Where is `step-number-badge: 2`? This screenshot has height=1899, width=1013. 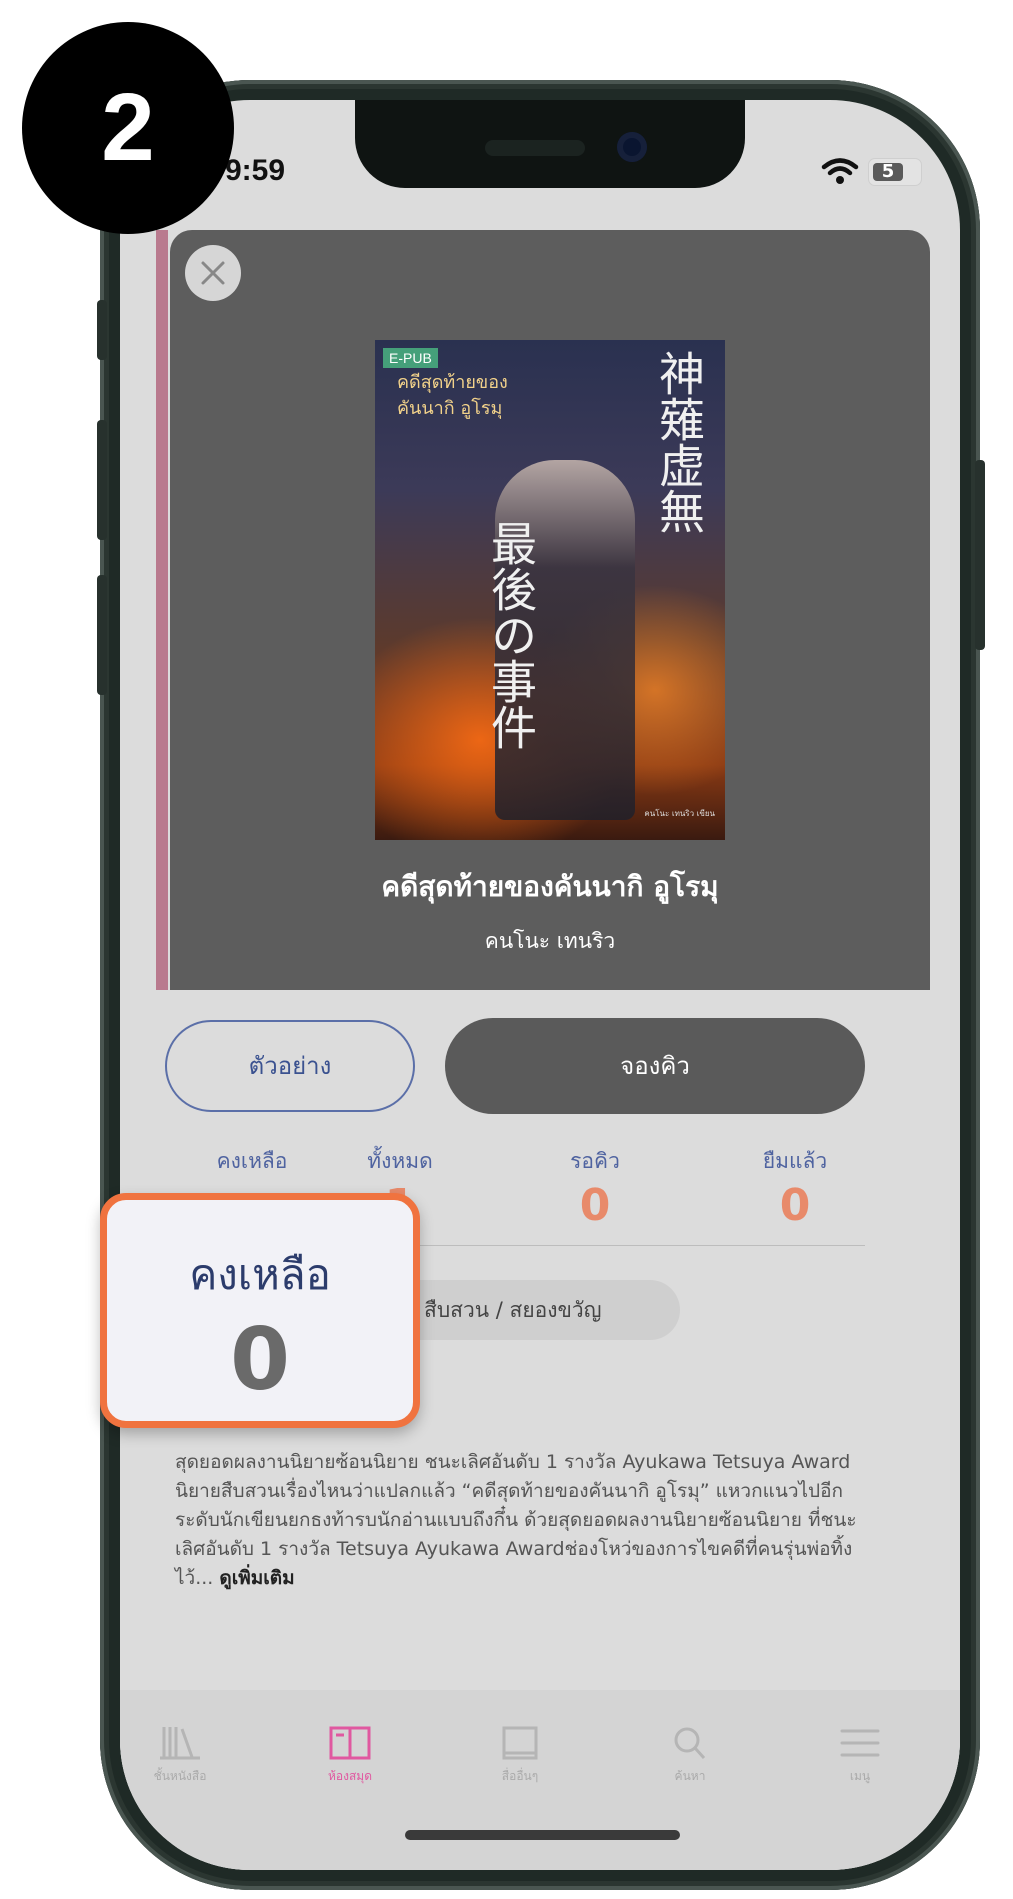
step-number-badge: 2 is located at coordinates (128, 128).